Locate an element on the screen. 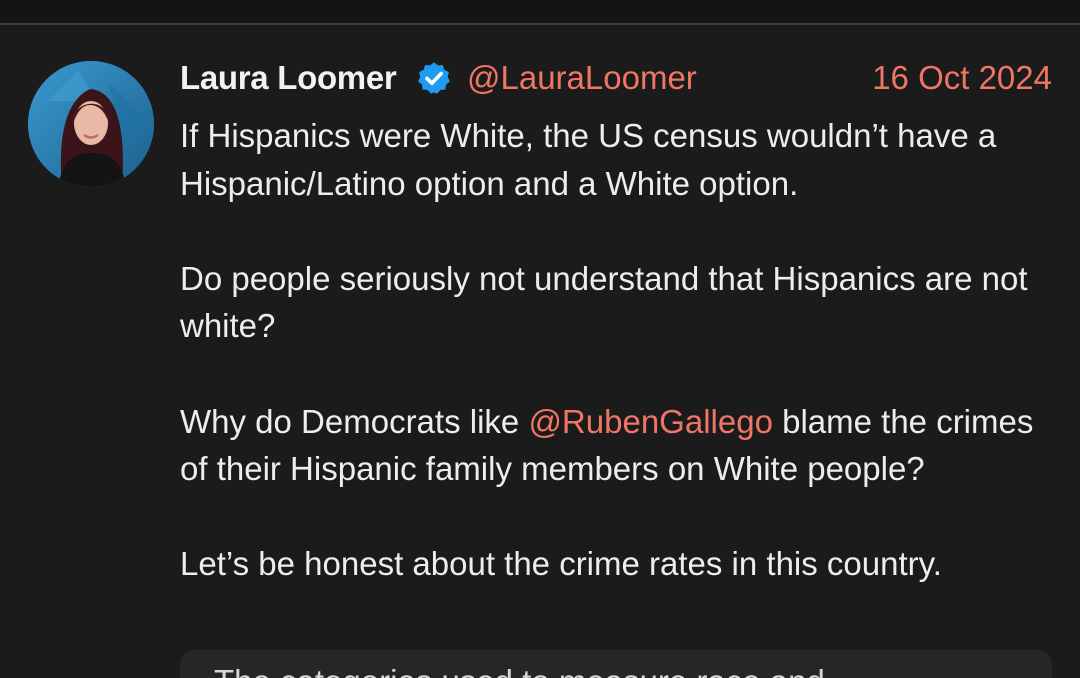  user-avatar-icon is located at coordinates (91, 124).